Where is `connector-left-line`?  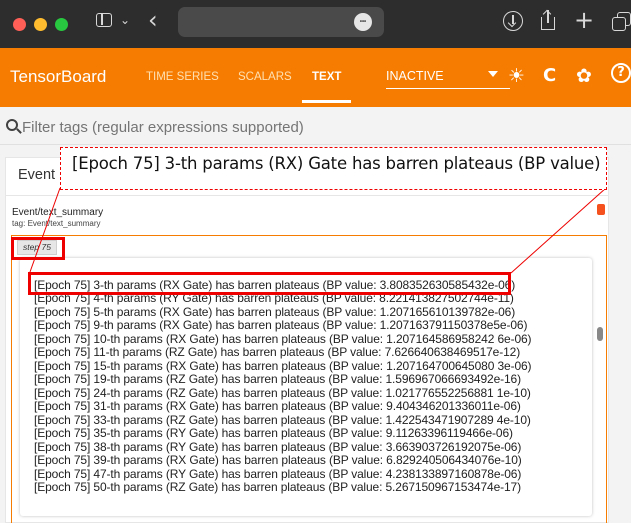 connector-left-line is located at coordinates (45, 230).